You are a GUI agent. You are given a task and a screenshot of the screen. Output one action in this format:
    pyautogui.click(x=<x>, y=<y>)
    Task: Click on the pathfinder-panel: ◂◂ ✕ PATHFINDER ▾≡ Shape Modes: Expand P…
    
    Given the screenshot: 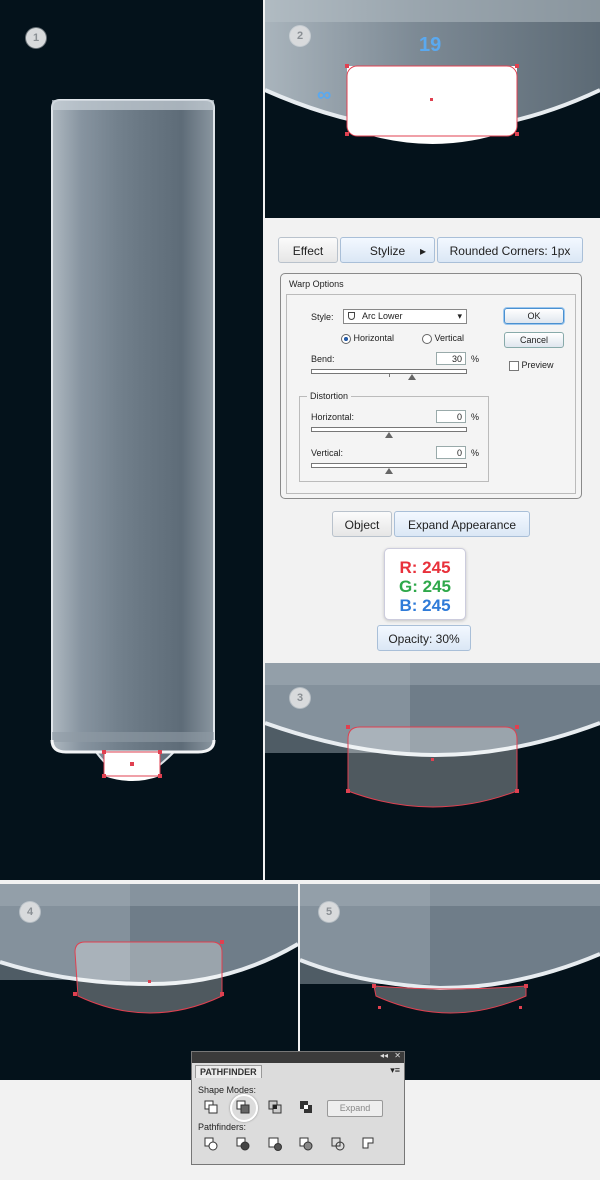 What is the action you would take?
    pyautogui.click(x=298, y=1108)
    